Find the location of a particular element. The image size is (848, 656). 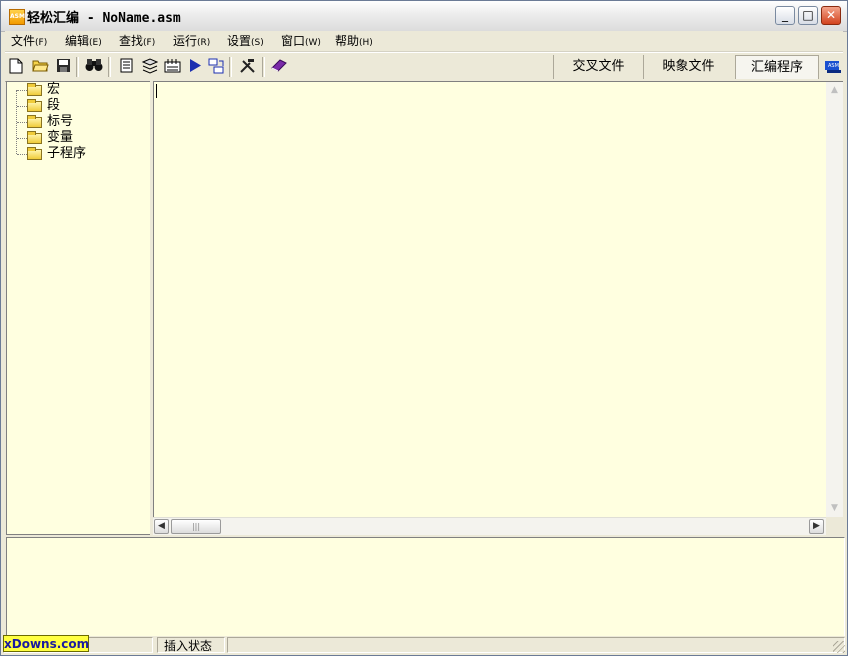

book-icon is located at coordinates (279, 67).